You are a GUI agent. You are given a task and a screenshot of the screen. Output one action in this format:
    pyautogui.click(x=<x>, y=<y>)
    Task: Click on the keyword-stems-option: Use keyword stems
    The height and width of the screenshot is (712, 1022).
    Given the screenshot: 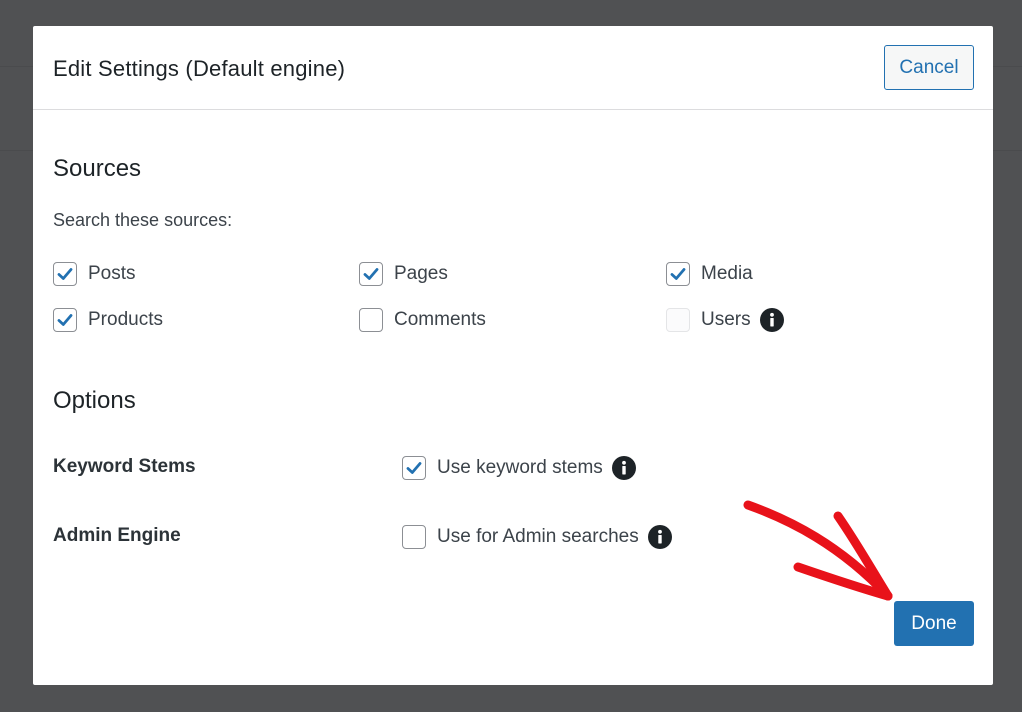 What is the action you would take?
    pyautogui.click(x=519, y=468)
    